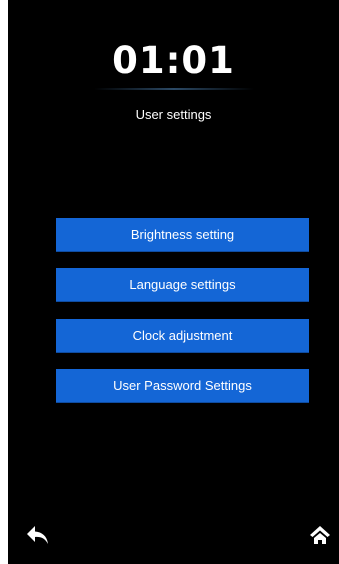  I want to click on clock-display: 01:01, so click(173, 60).